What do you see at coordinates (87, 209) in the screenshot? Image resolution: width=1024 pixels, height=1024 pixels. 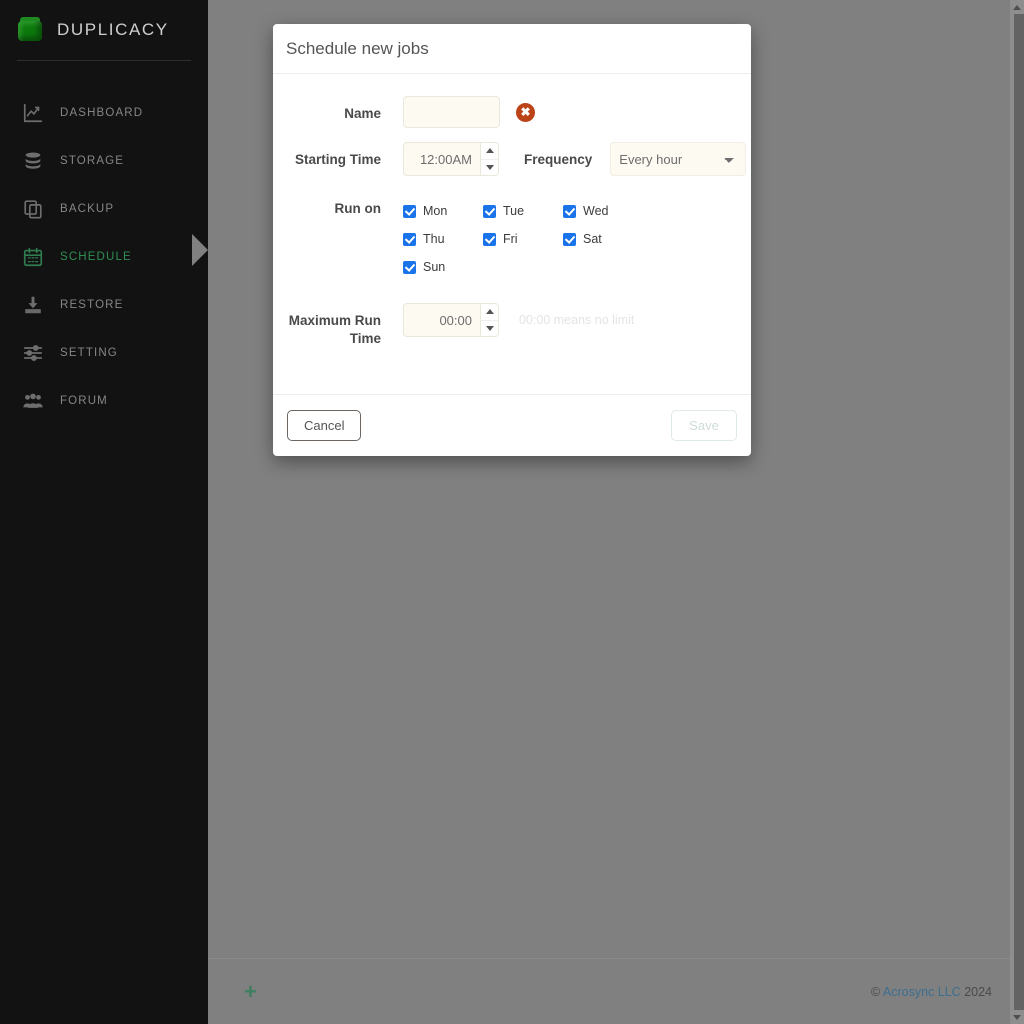 I see `sidebar-item-label: BACKUP` at bounding box center [87, 209].